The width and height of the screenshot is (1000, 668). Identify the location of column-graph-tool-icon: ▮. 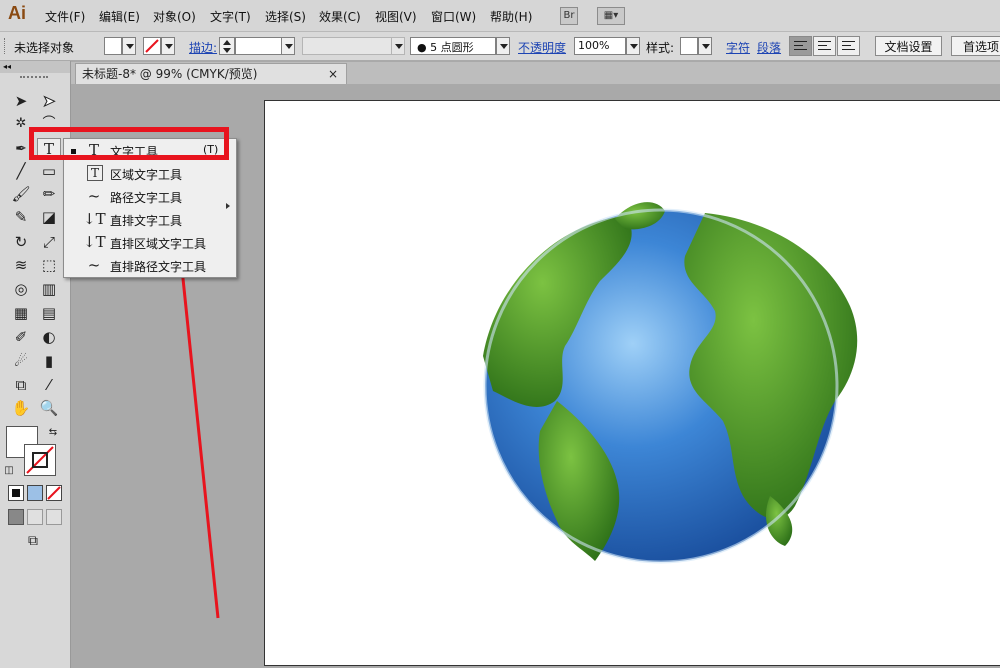
(49, 361).